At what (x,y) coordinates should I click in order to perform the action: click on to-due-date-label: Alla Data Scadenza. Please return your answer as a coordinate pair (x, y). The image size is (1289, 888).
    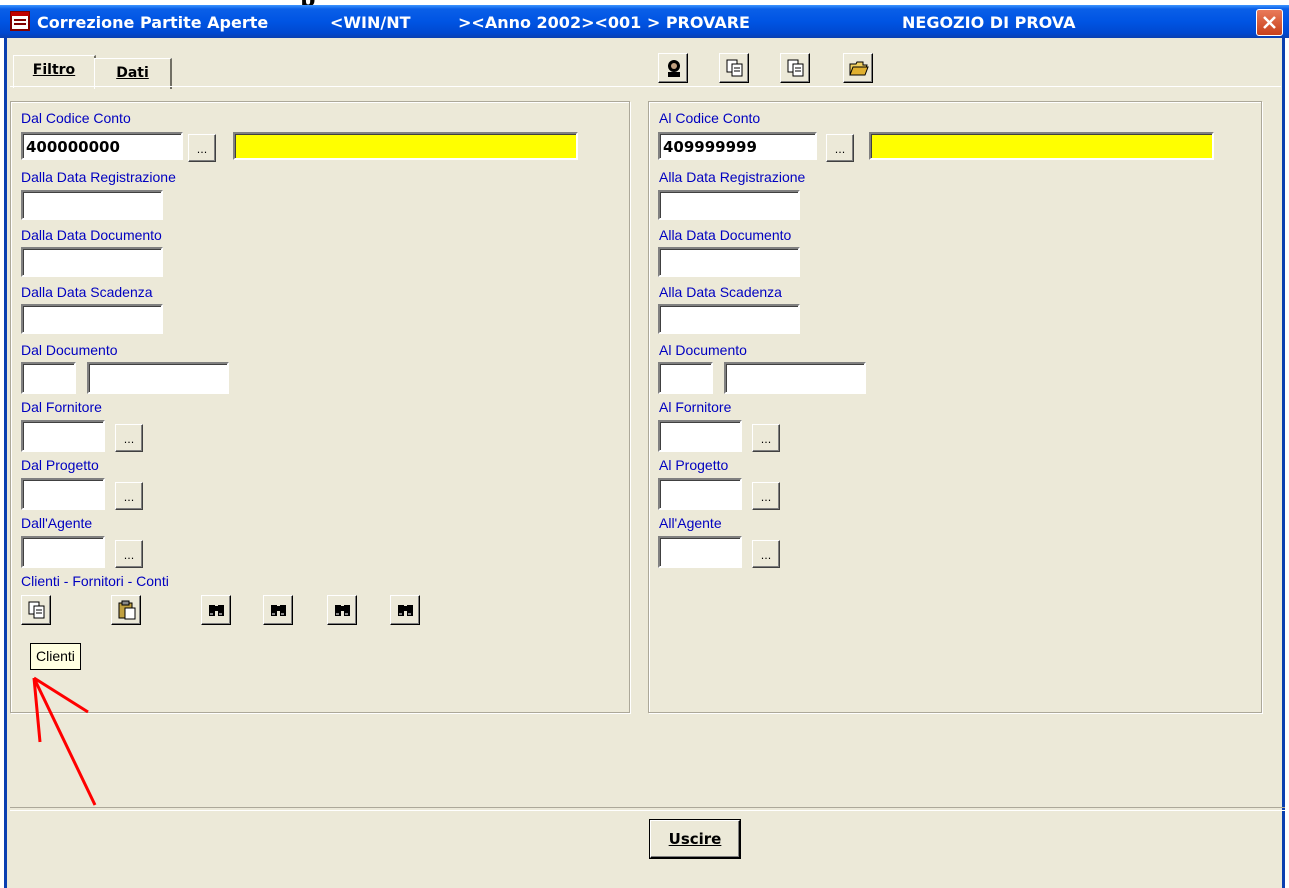
    Looking at the image, I should click on (720, 292).